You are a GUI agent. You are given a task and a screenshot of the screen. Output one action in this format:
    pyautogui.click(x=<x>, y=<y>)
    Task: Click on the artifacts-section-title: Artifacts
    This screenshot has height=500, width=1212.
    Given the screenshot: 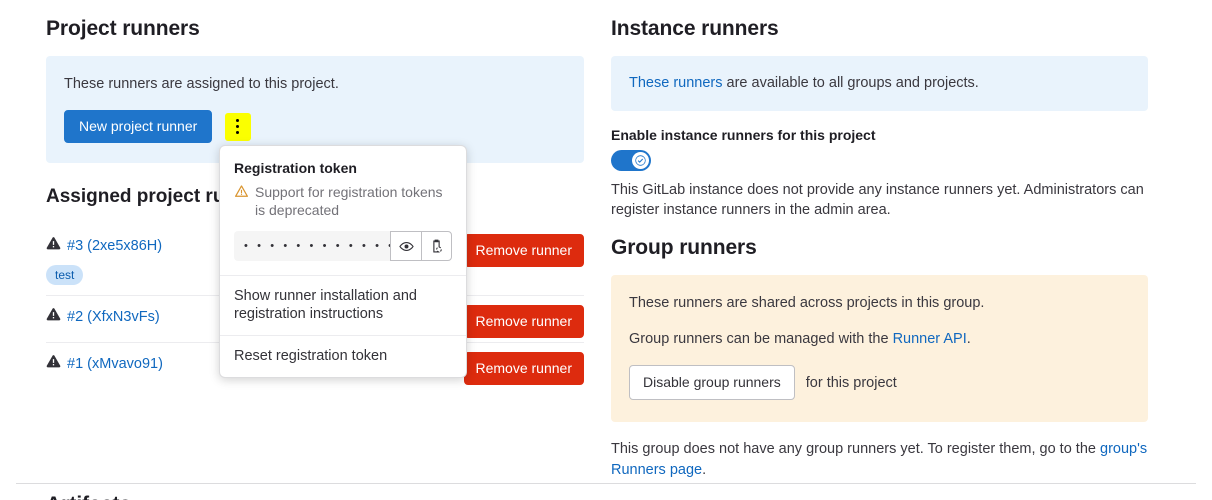 What is the action you would take?
    pyautogui.click(x=88, y=496)
    